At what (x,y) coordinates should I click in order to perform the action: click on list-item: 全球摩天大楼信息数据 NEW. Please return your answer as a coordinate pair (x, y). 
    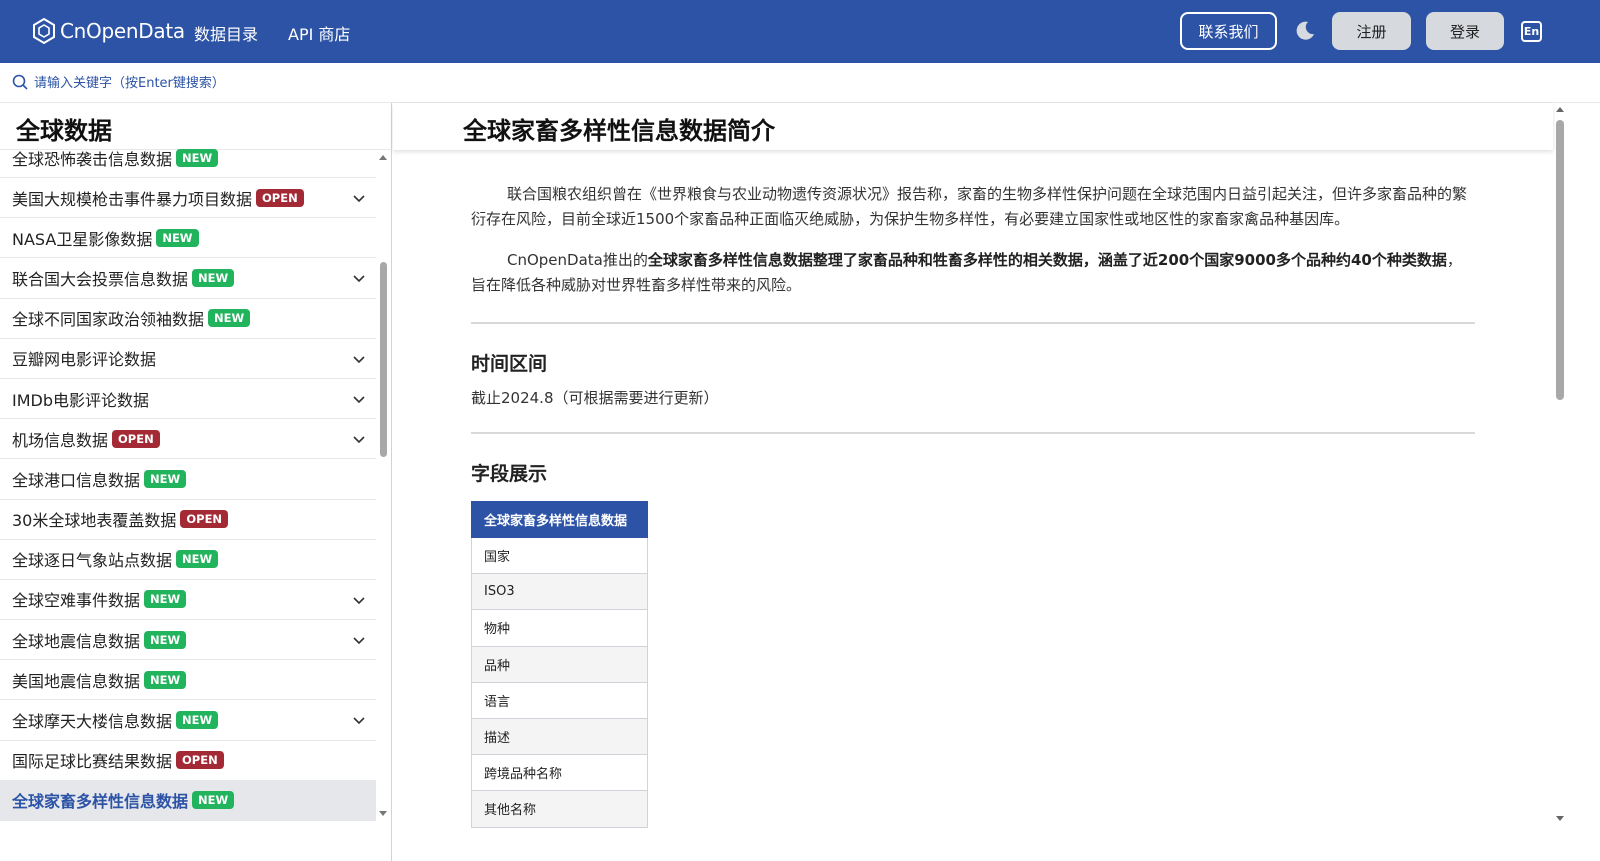
    Looking at the image, I should click on (188, 720).